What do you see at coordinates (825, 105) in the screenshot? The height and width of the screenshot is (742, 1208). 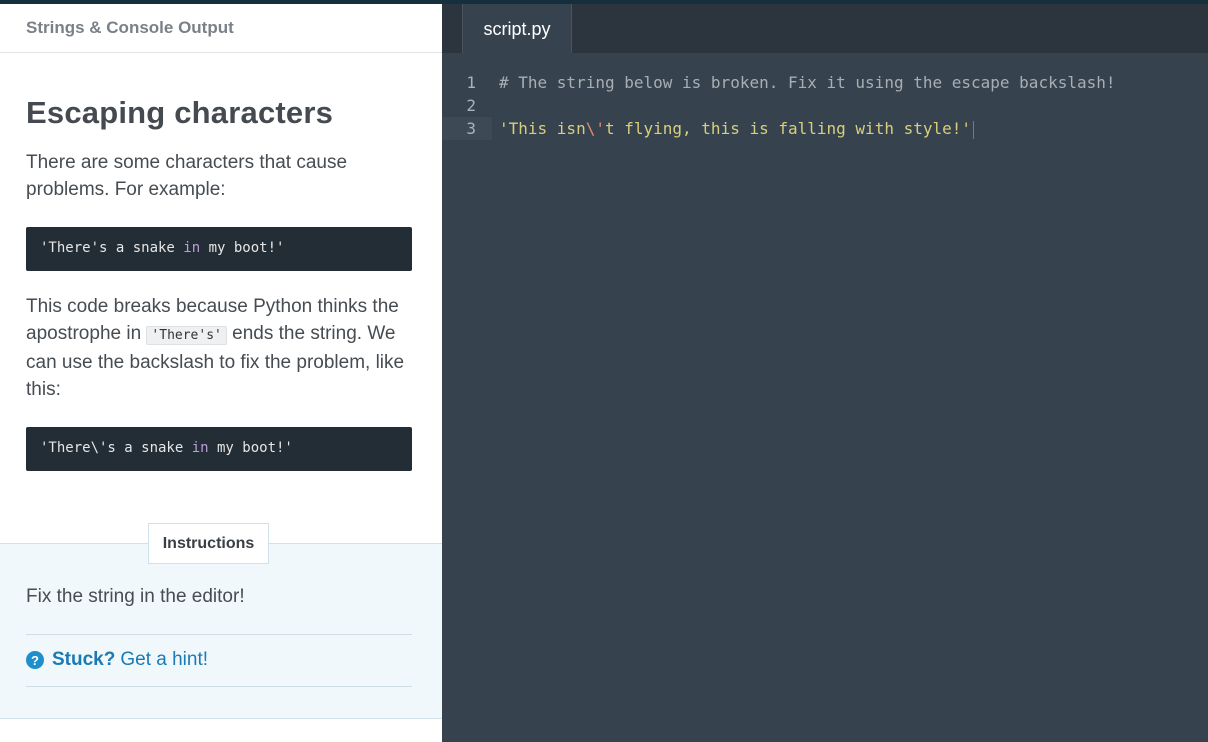 I see `editor-line-2: 2` at bounding box center [825, 105].